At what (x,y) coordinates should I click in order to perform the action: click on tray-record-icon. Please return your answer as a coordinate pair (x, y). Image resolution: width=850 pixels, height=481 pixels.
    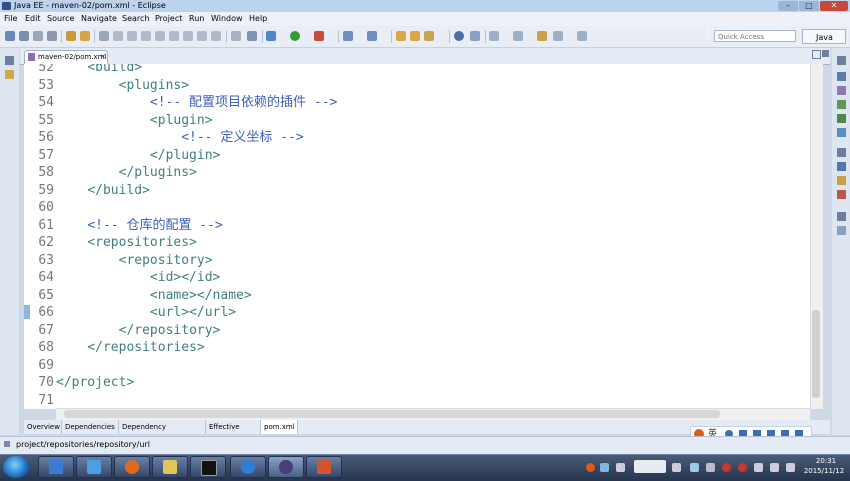
    Looking at the image, I should click on (726, 467).